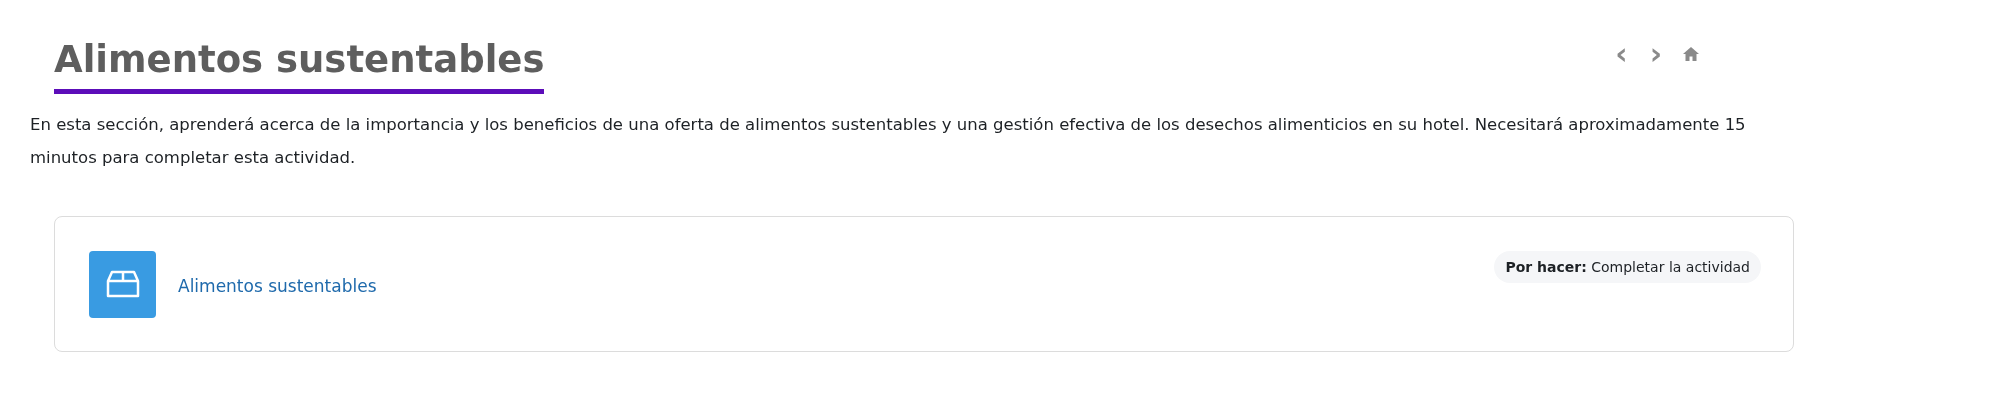  Describe the element at coordinates (1621, 54) in the screenshot. I see `previous-button: ‹` at that location.